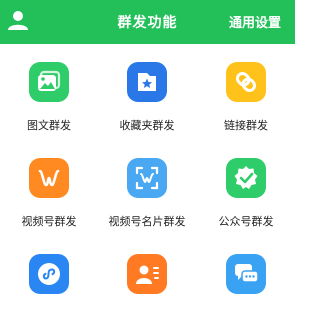 Image resolution: width=320 pixels, height=332 pixels. What do you see at coordinates (147, 22) in the screenshot?
I see `top-bar: 群发功能 通用设置` at bounding box center [147, 22].